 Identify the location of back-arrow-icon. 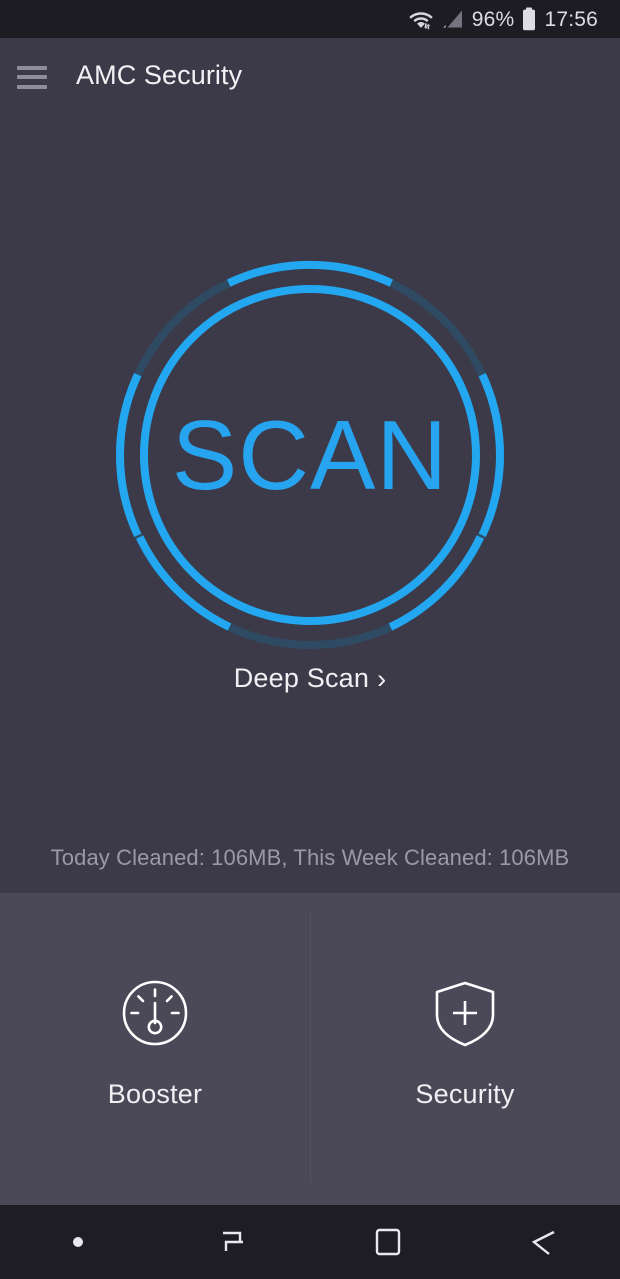
(543, 1242).